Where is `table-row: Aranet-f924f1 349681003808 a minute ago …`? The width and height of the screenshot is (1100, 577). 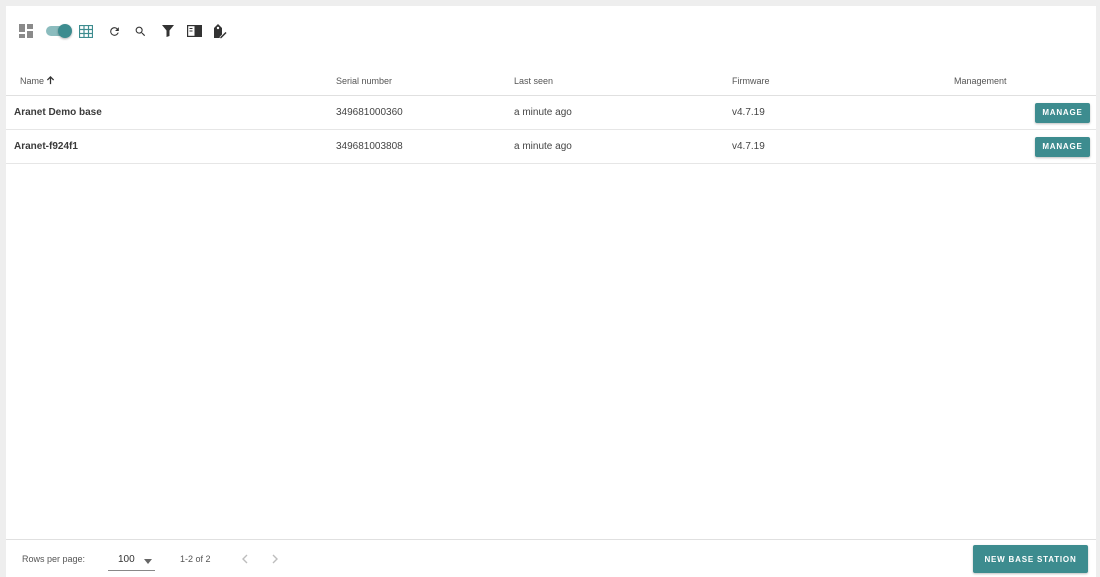
table-row: Aranet-f924f1 349681003808 a minute ago … is located at coordinates (551, 147).